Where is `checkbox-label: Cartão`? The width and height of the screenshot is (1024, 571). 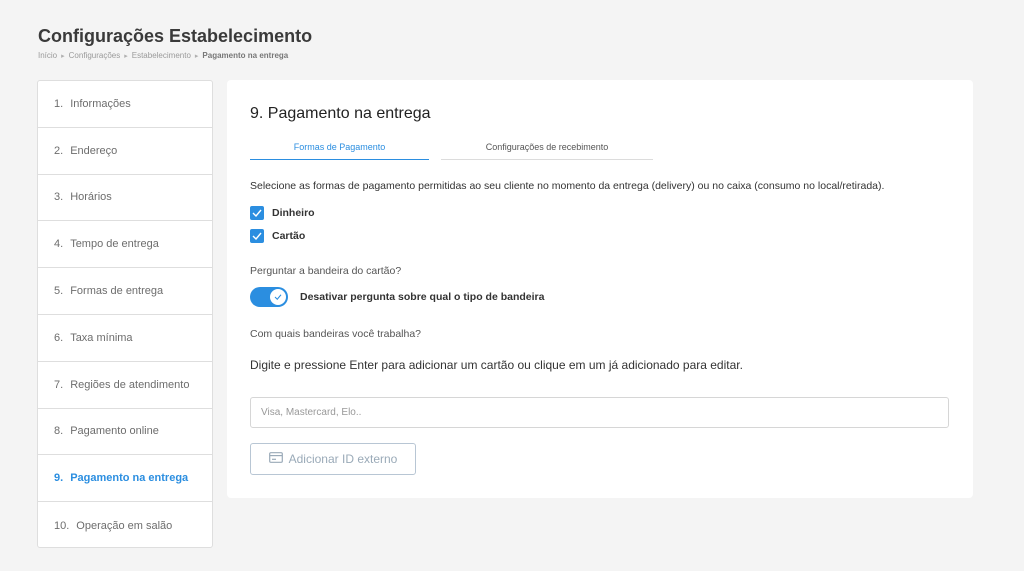
checkbox-label: Cartão is located at coordinates (289, 236).